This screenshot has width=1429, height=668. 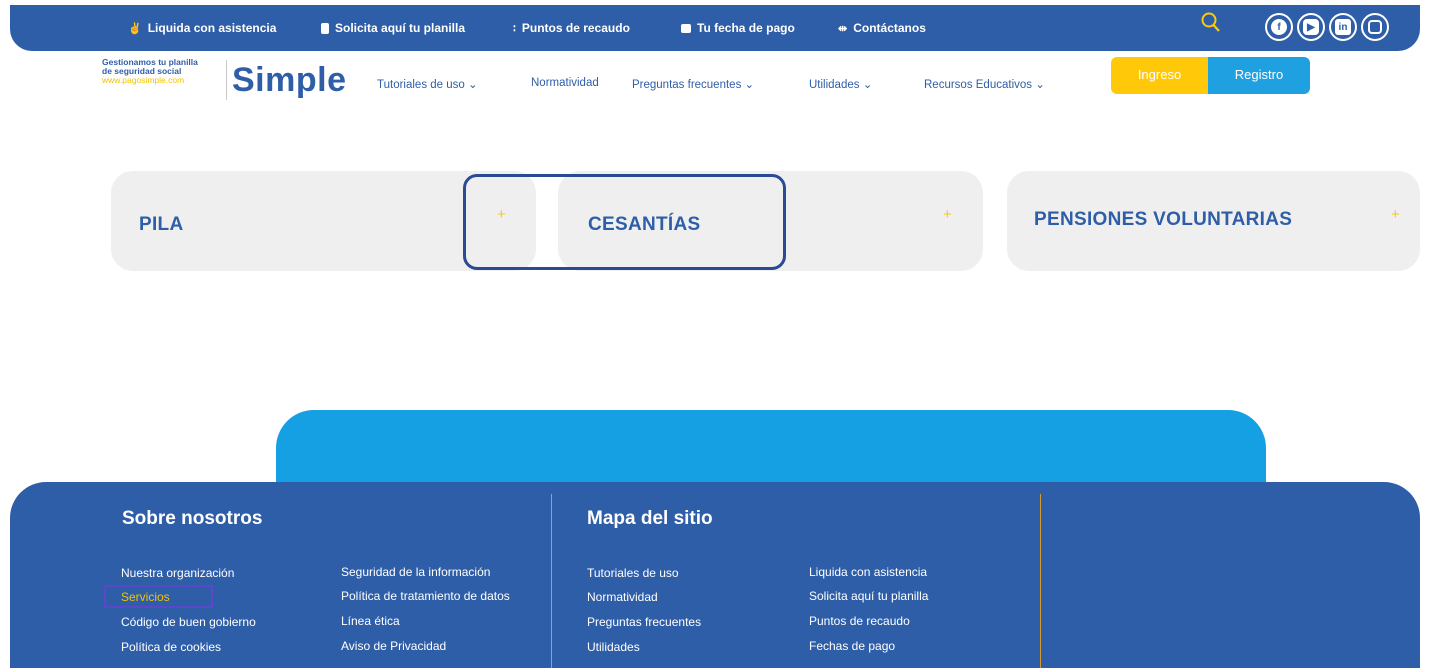 I want to click on accordion-cesantias: CESANTÍAS +, so click(x=770, y=221).